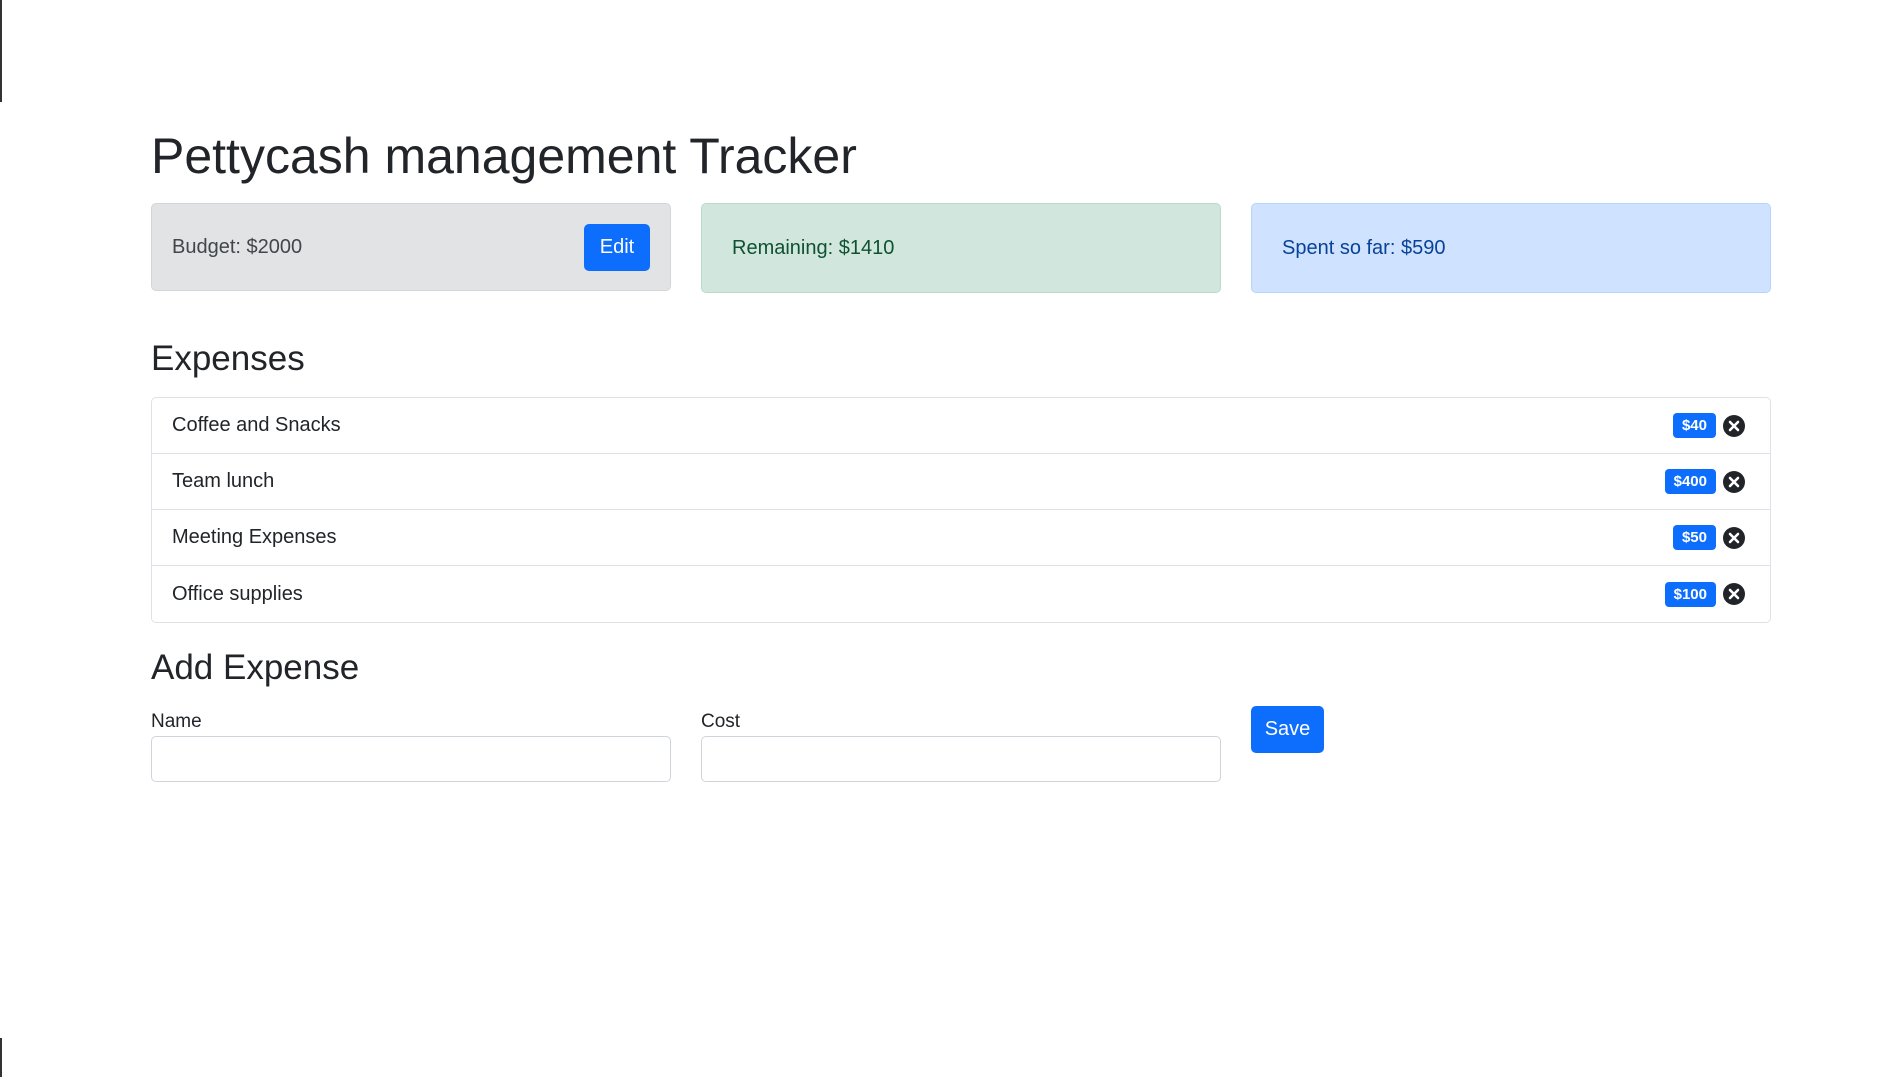  Describe the element at coordinates (1511, 248) in the screenshot. I see `spent-card: Spent so far: $590` at that location.